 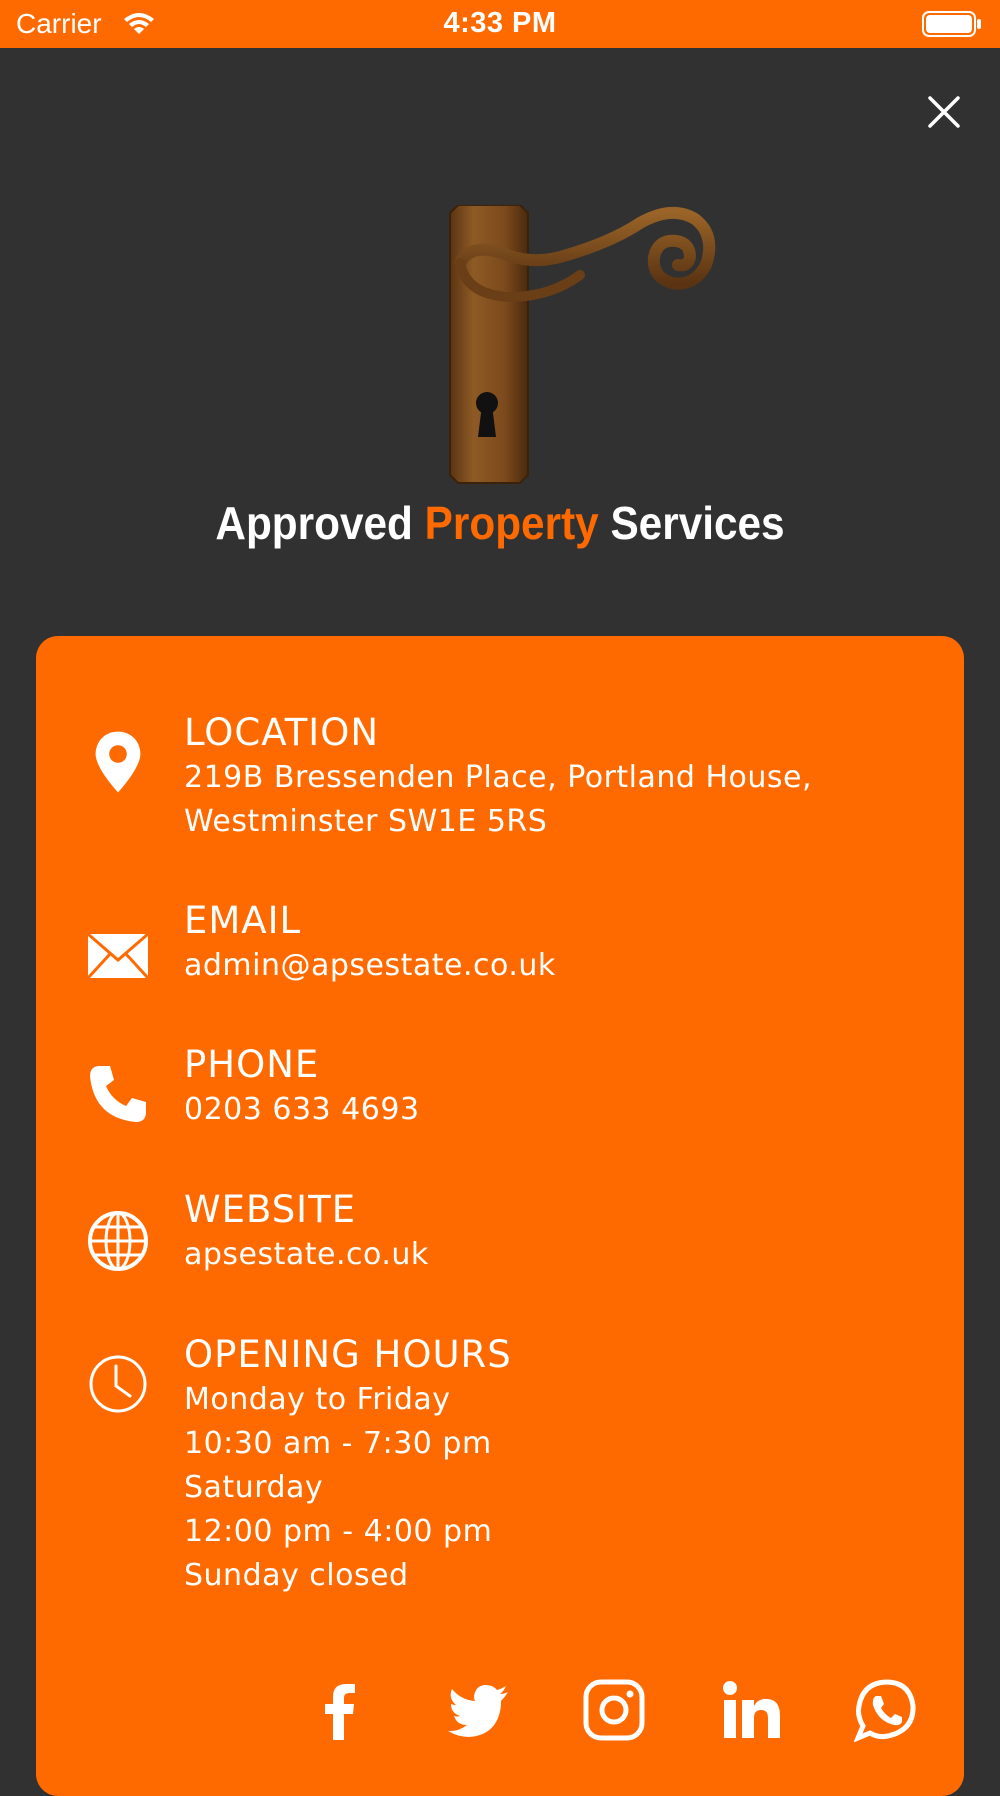 What do you see at coordinates (564, 1232) in the screenshot?
I see `website-text: WEBSITE apsestate.co.uk` at bounding box center [564, 1232].